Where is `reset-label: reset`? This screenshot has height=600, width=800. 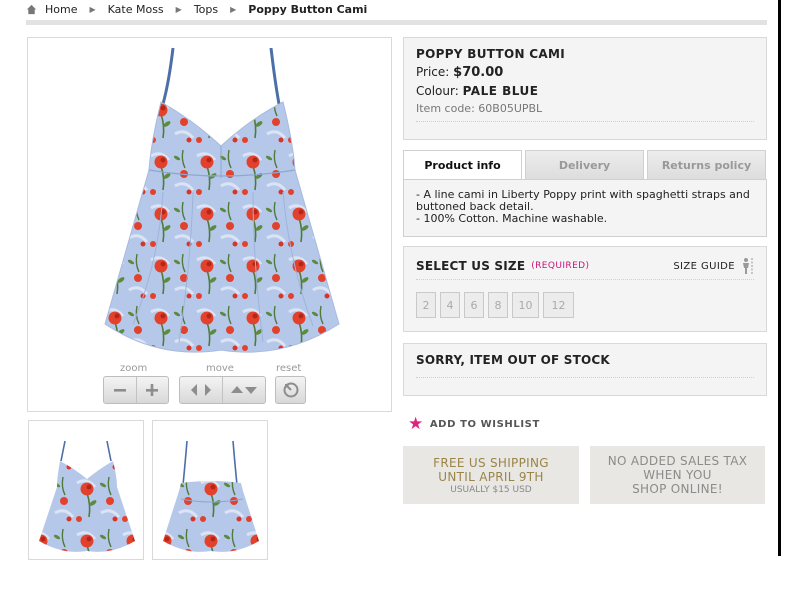
reset-label: reset is located at coordinates (289, 368).